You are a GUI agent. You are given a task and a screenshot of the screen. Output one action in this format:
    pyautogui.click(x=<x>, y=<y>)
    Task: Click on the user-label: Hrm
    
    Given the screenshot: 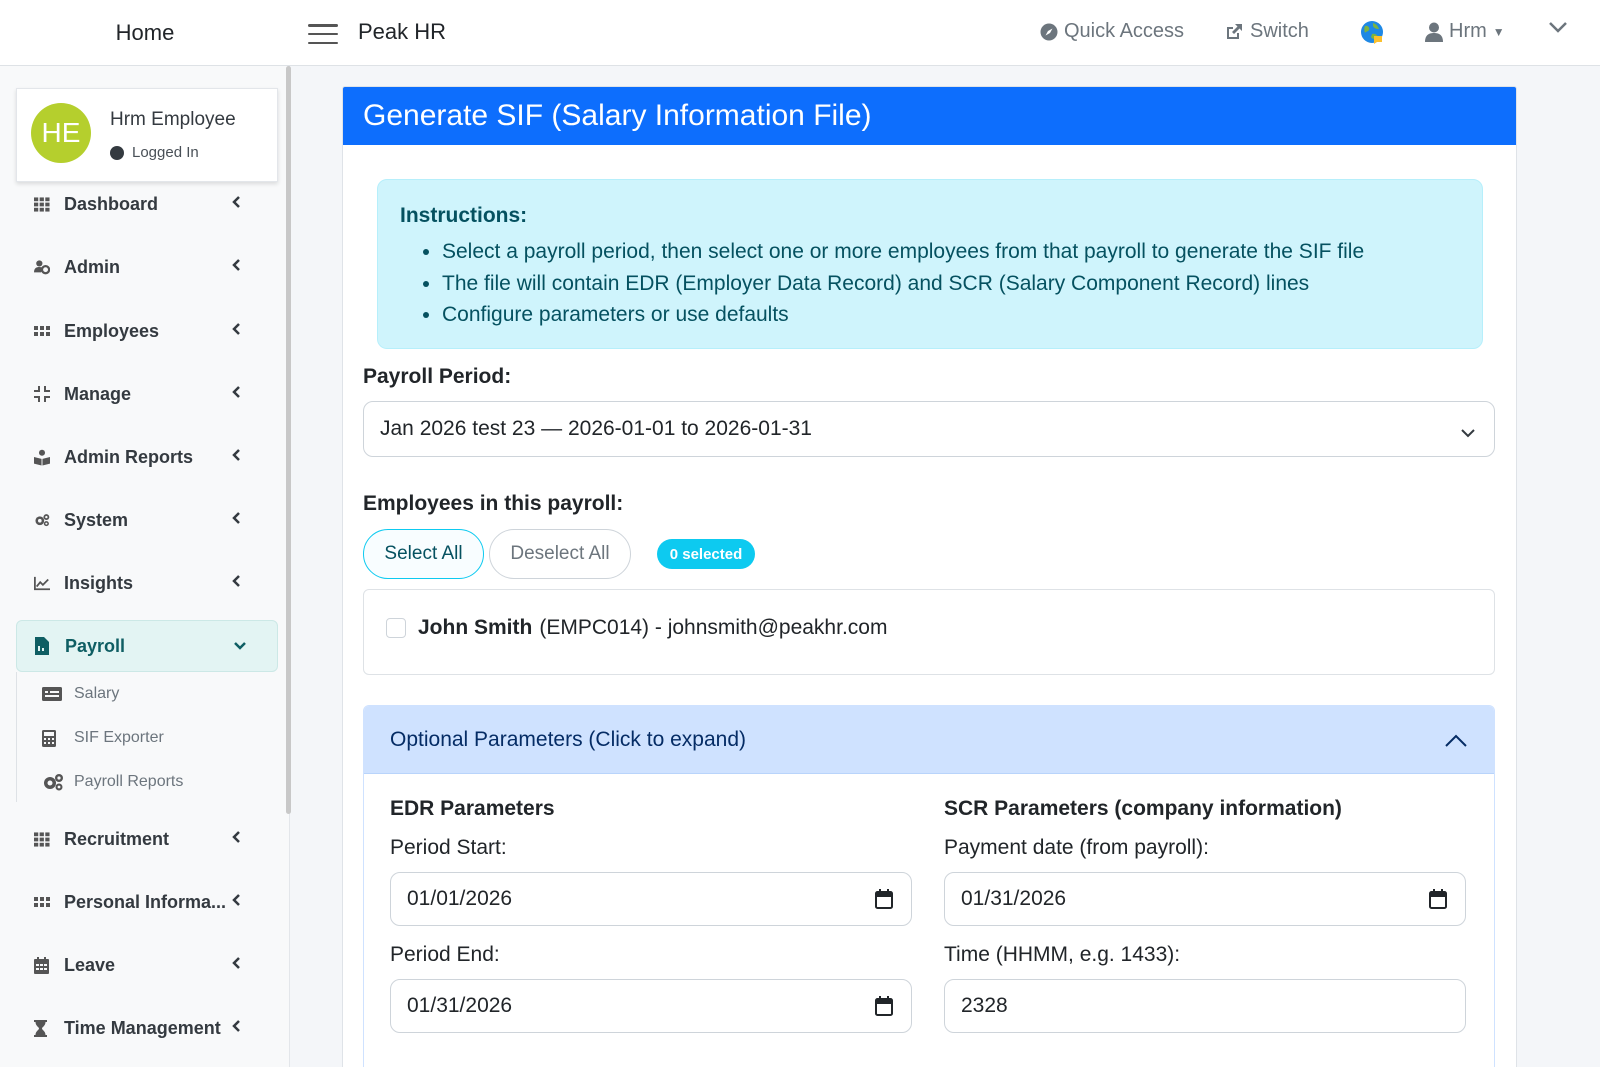 What is the action you would take?
    pyautogui.click(x=1468, y=31)
    